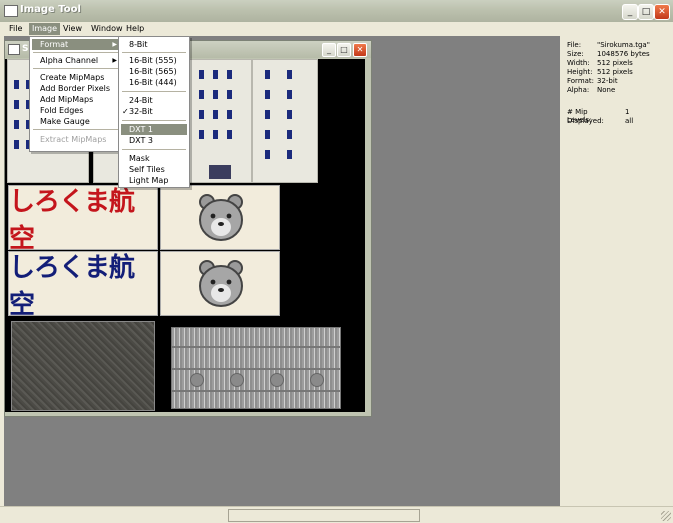  I want to click on menu-item-add-border-pixels: Add Border Pixels, so click(76, 88).